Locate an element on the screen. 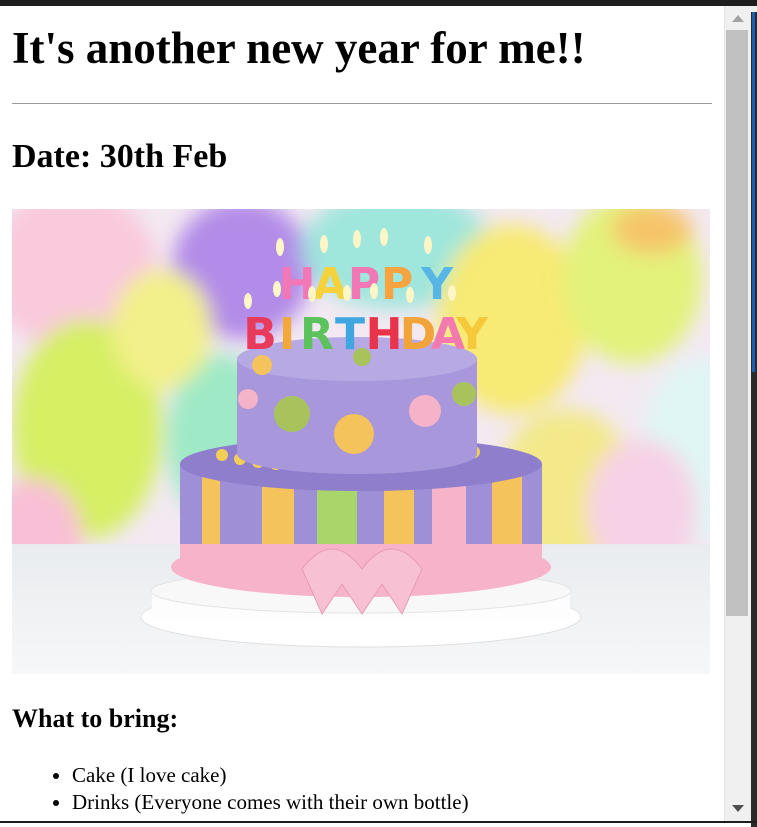 This screenshot has width=757, height=827. candle-letters-birthday: B I R T H D A Y is located at coordinates (366, 334).